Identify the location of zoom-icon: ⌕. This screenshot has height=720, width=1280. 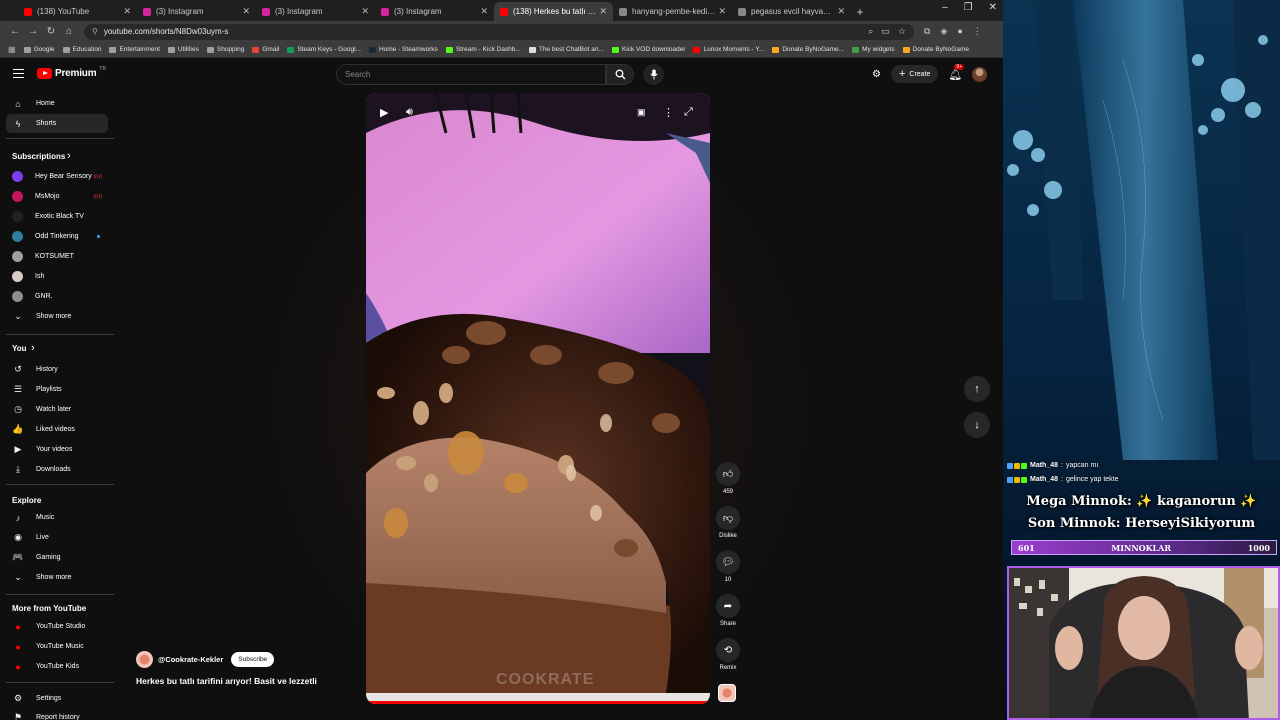
(870, 31).